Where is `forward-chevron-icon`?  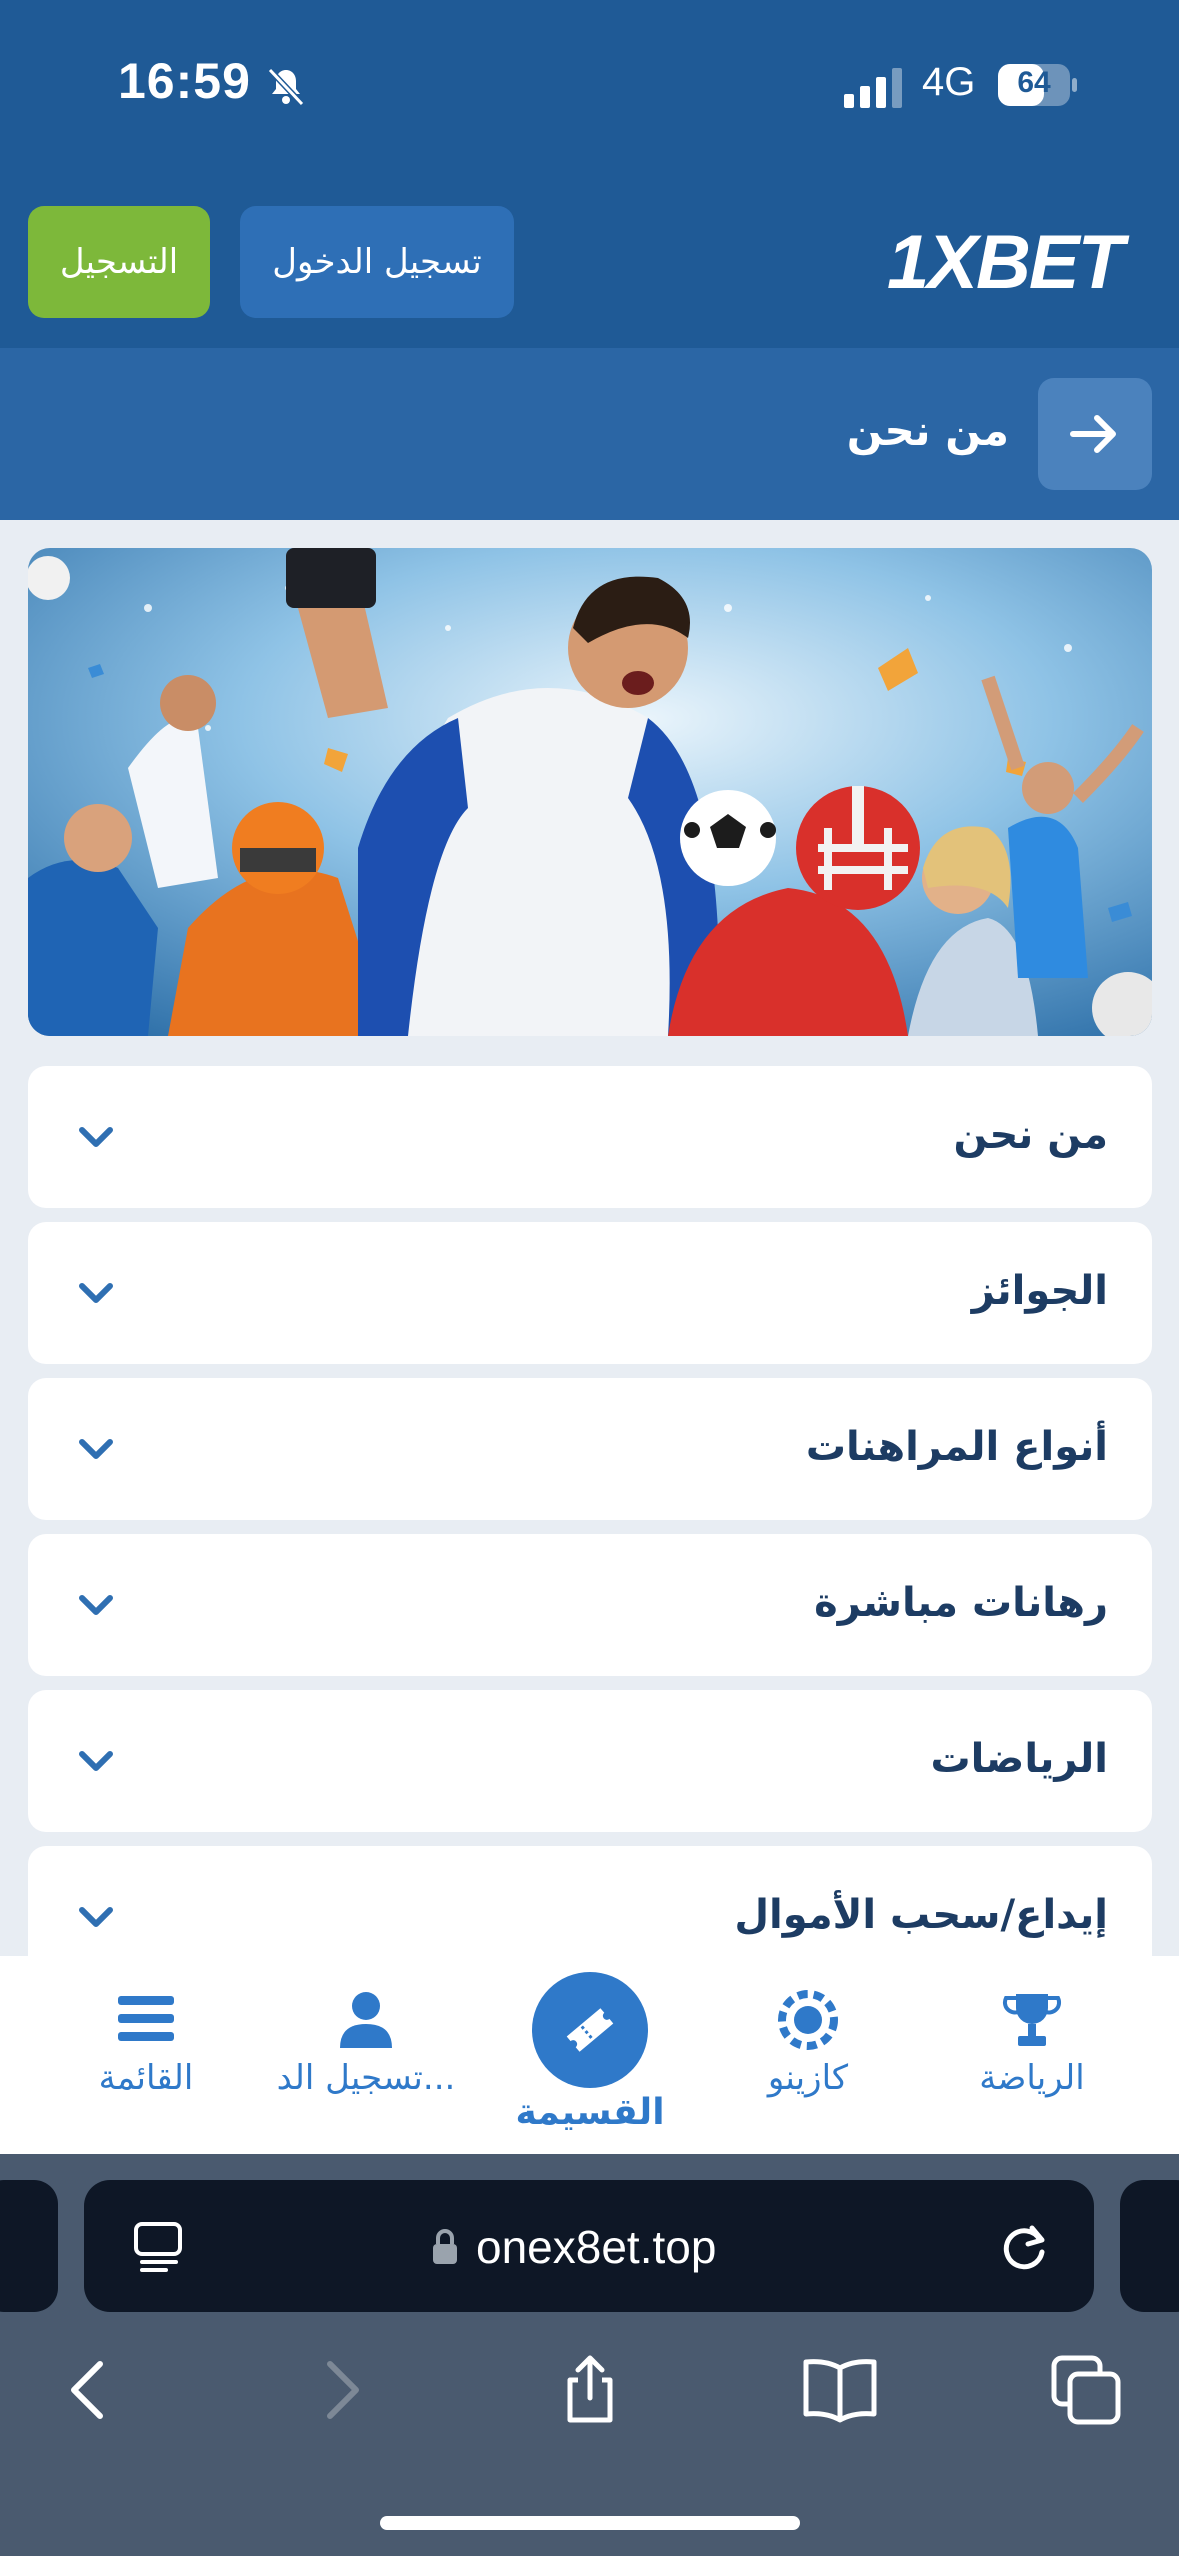
forward-chevron-icon is located at coordinates (342, 2390).